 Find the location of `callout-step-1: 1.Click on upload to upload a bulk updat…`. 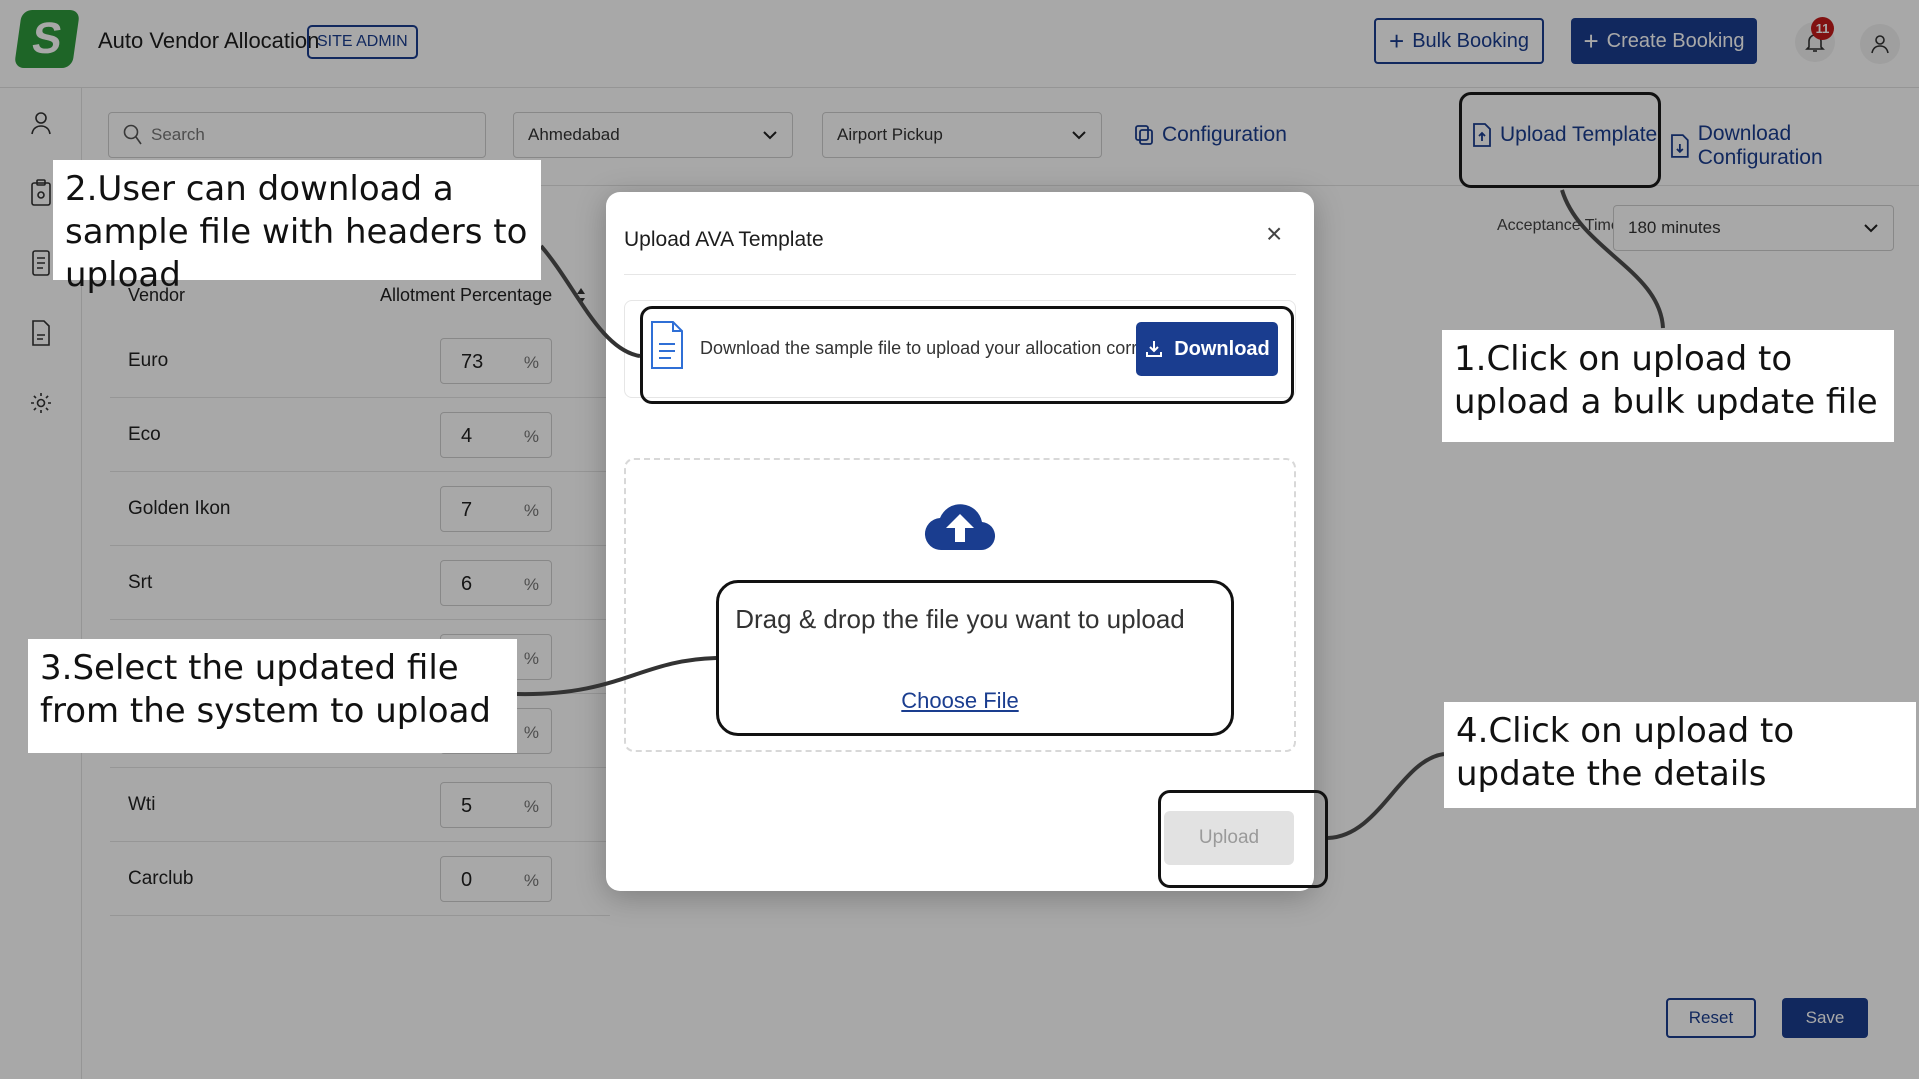

callout-step-1: 1.Click on upload to upload a bulk updat… is located at coordinates (1668, 386).